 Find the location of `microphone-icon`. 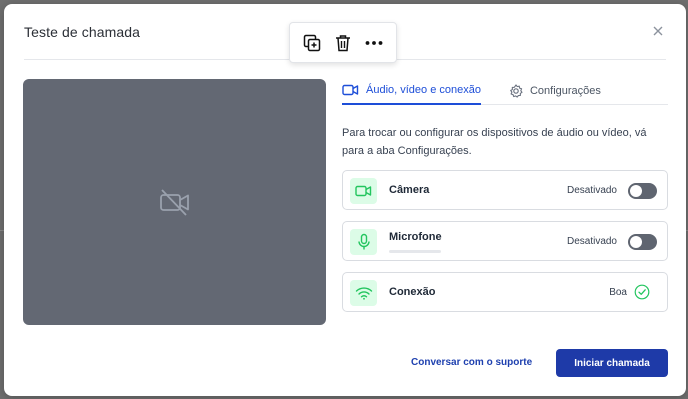

microphone-icon is located at coordinates (363, 242).